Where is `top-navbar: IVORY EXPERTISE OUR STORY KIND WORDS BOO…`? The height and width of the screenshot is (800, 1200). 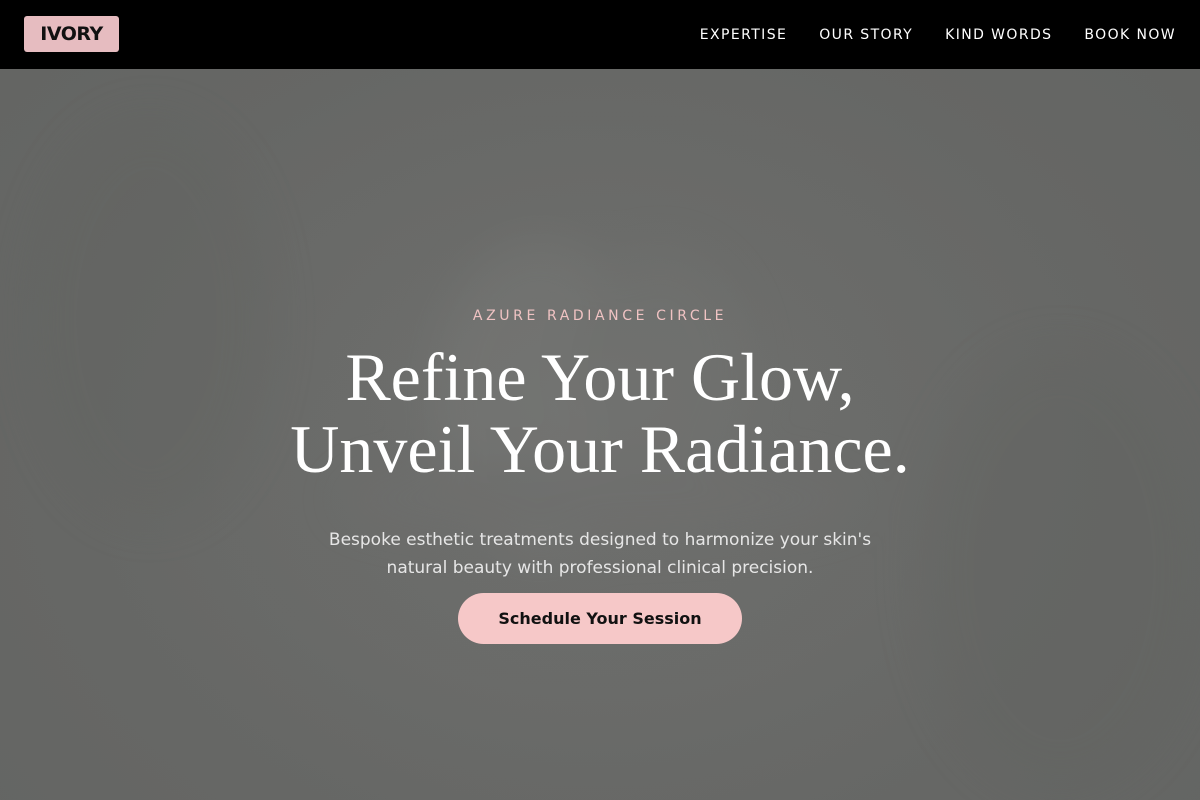 top-navbar: IVORY EXPERTISE OUR STORY KIND WORDS BOO… is located at coordinates (600, 34).